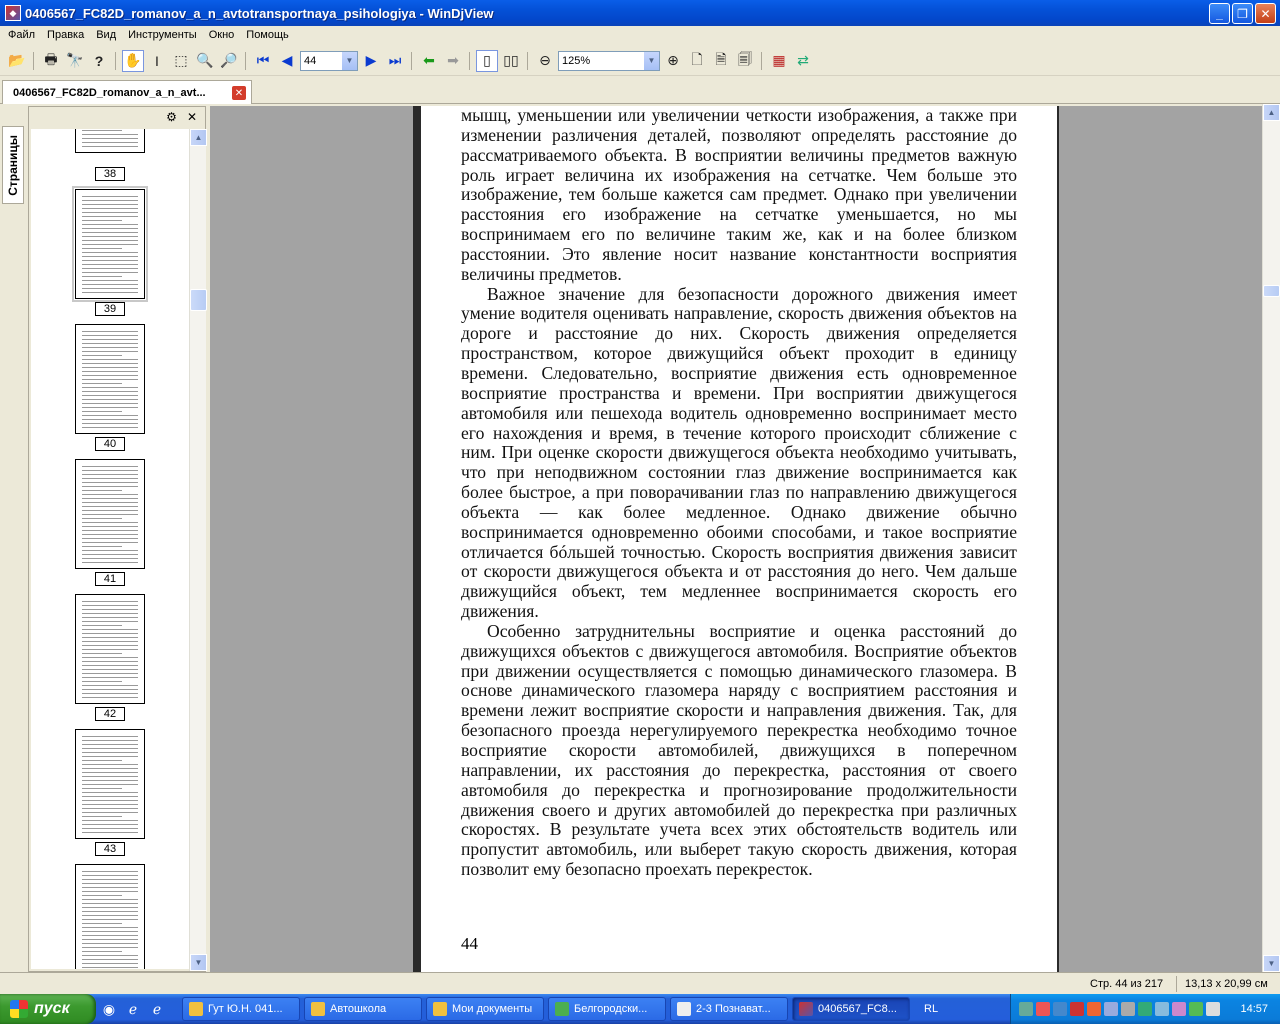 Image resolution: width=1280 pixels, height=1024 pixels. Describe the element at coordinates (487, 60) in the screenshot. I see `single-page-icon: ▯` at that location.